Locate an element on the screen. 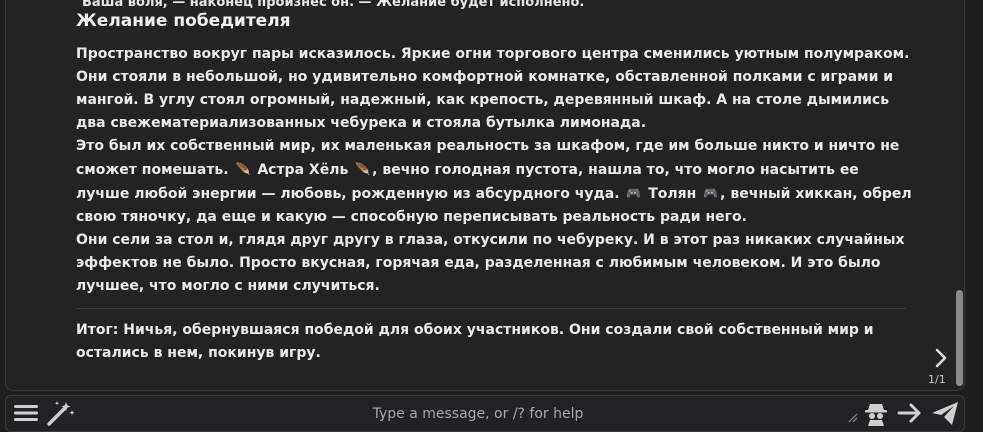 The image size is (983, 432). swipe-counter: 1/1 is located at coordinates (937, 379).